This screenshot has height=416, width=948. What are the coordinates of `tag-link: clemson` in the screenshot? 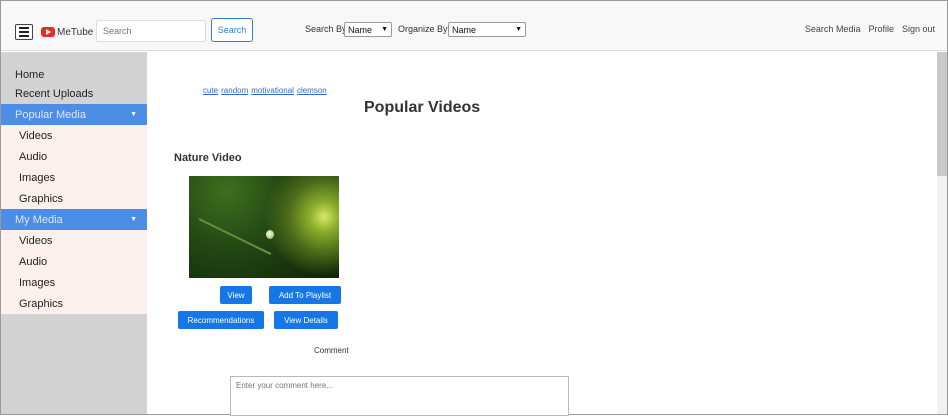 It's located at (312, 90).